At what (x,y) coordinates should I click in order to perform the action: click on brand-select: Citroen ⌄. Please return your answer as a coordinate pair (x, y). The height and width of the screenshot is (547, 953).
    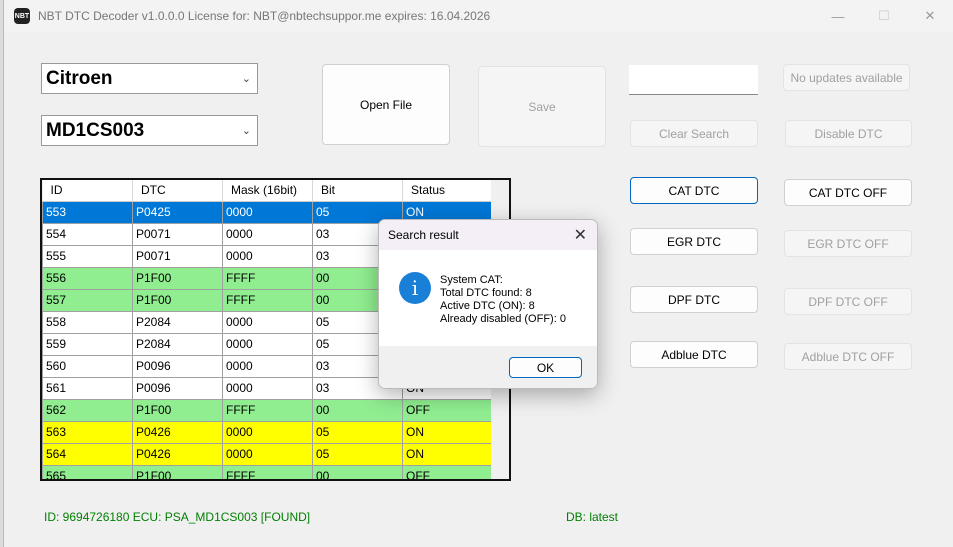
    Looking at the image, I should click on (149, 78).